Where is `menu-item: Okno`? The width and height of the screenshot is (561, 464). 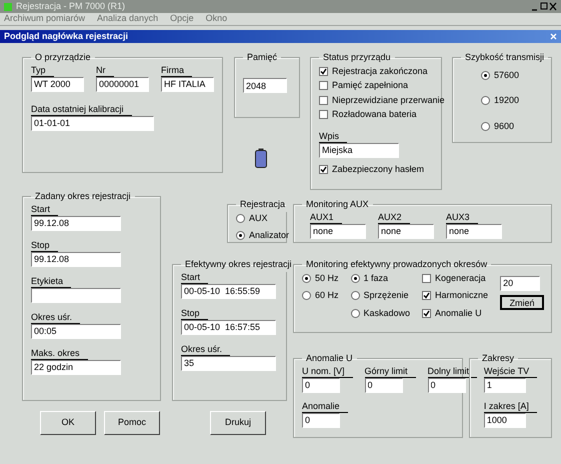
menu-item: Okno is located at coordinates (217, 19).